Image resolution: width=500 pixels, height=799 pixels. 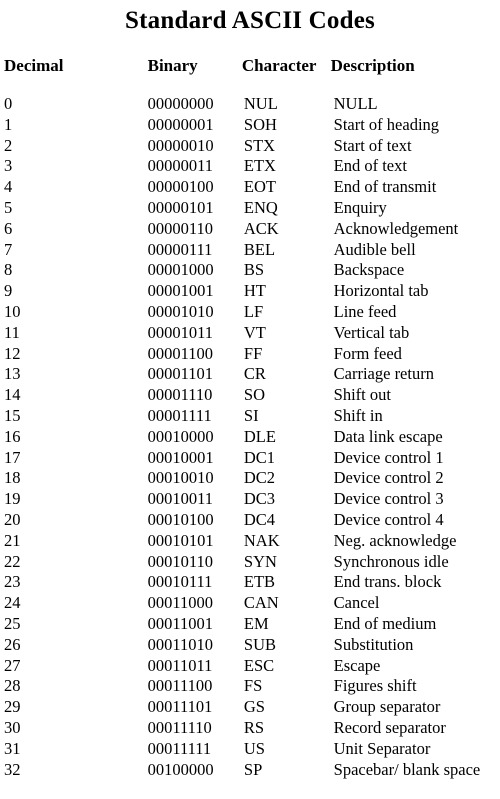 What do you see at coordinates (372, 65) in the screenshot?
I see `column-header-description: Description` at bounding box center [372, 65].